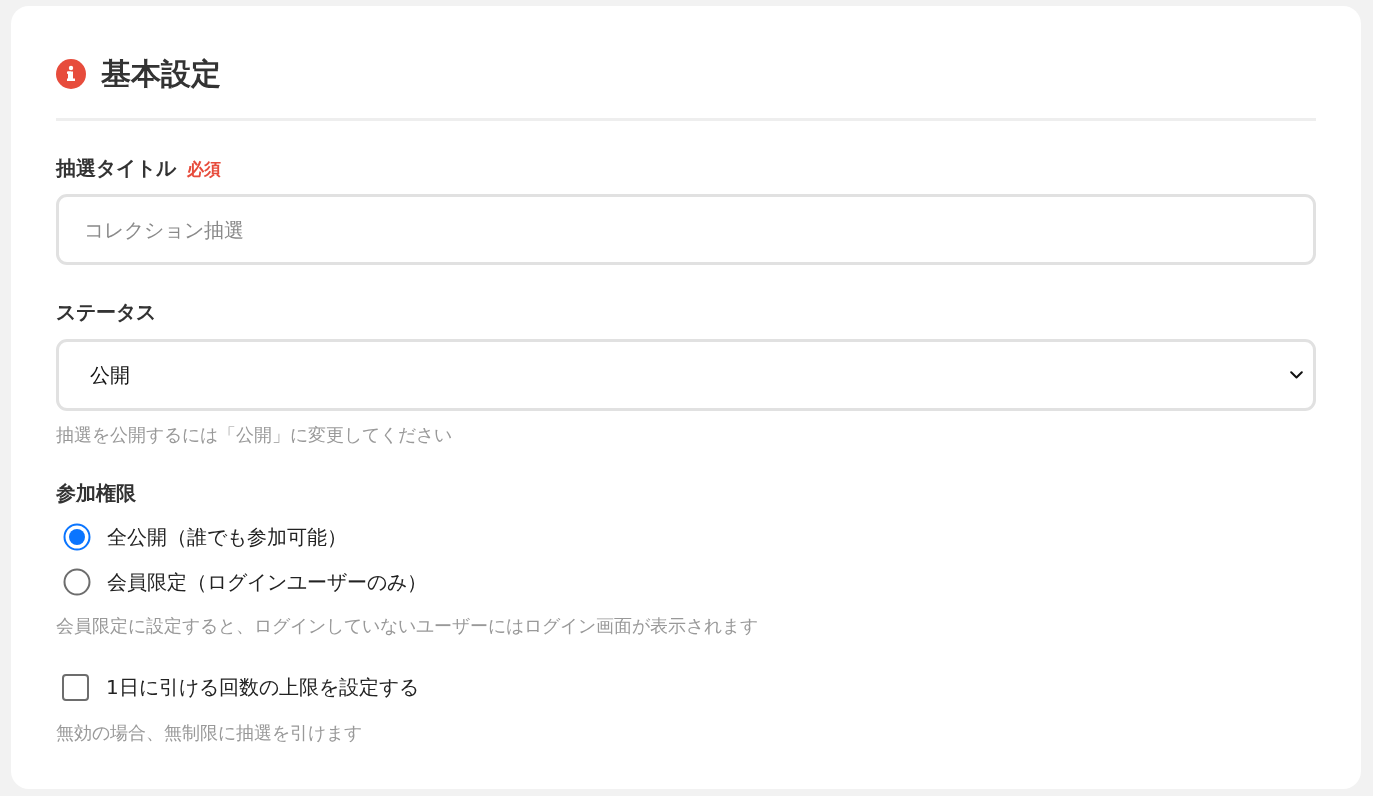 This screenshot has height=796, width=1373. Describe the element at coordinates (75, 687) in the screenshot. I see `checkbox` at that location.